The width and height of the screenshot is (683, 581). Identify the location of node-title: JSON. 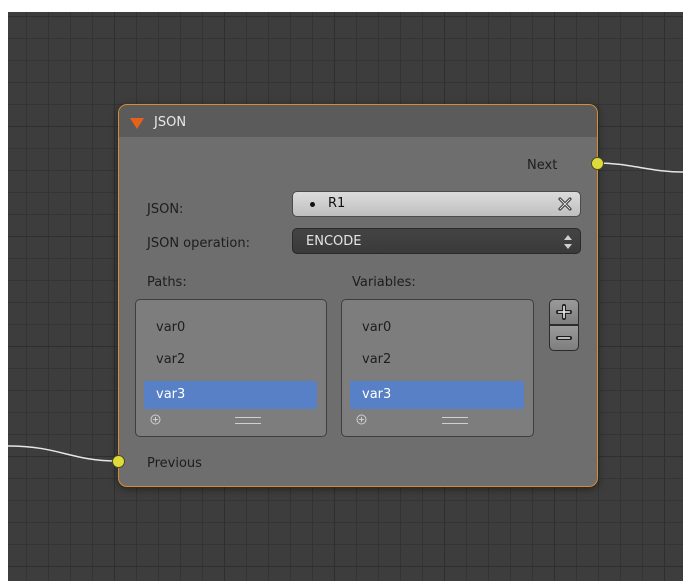
(170, 122).